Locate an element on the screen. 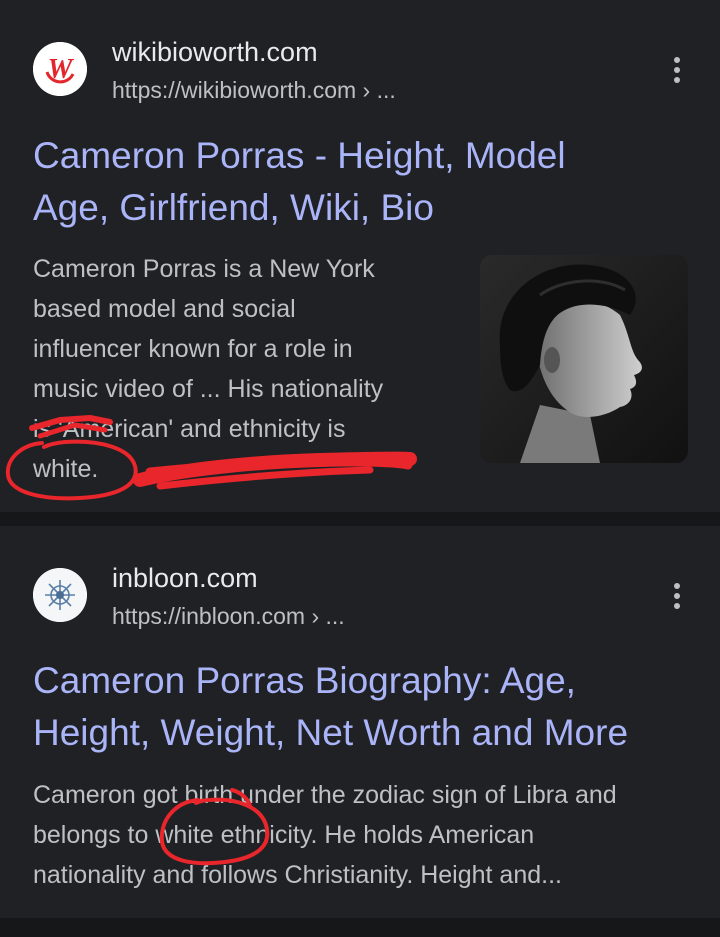 This screenshot has height=937, width=720. snippet-line: based model and social is located at coordinates (164, 309).